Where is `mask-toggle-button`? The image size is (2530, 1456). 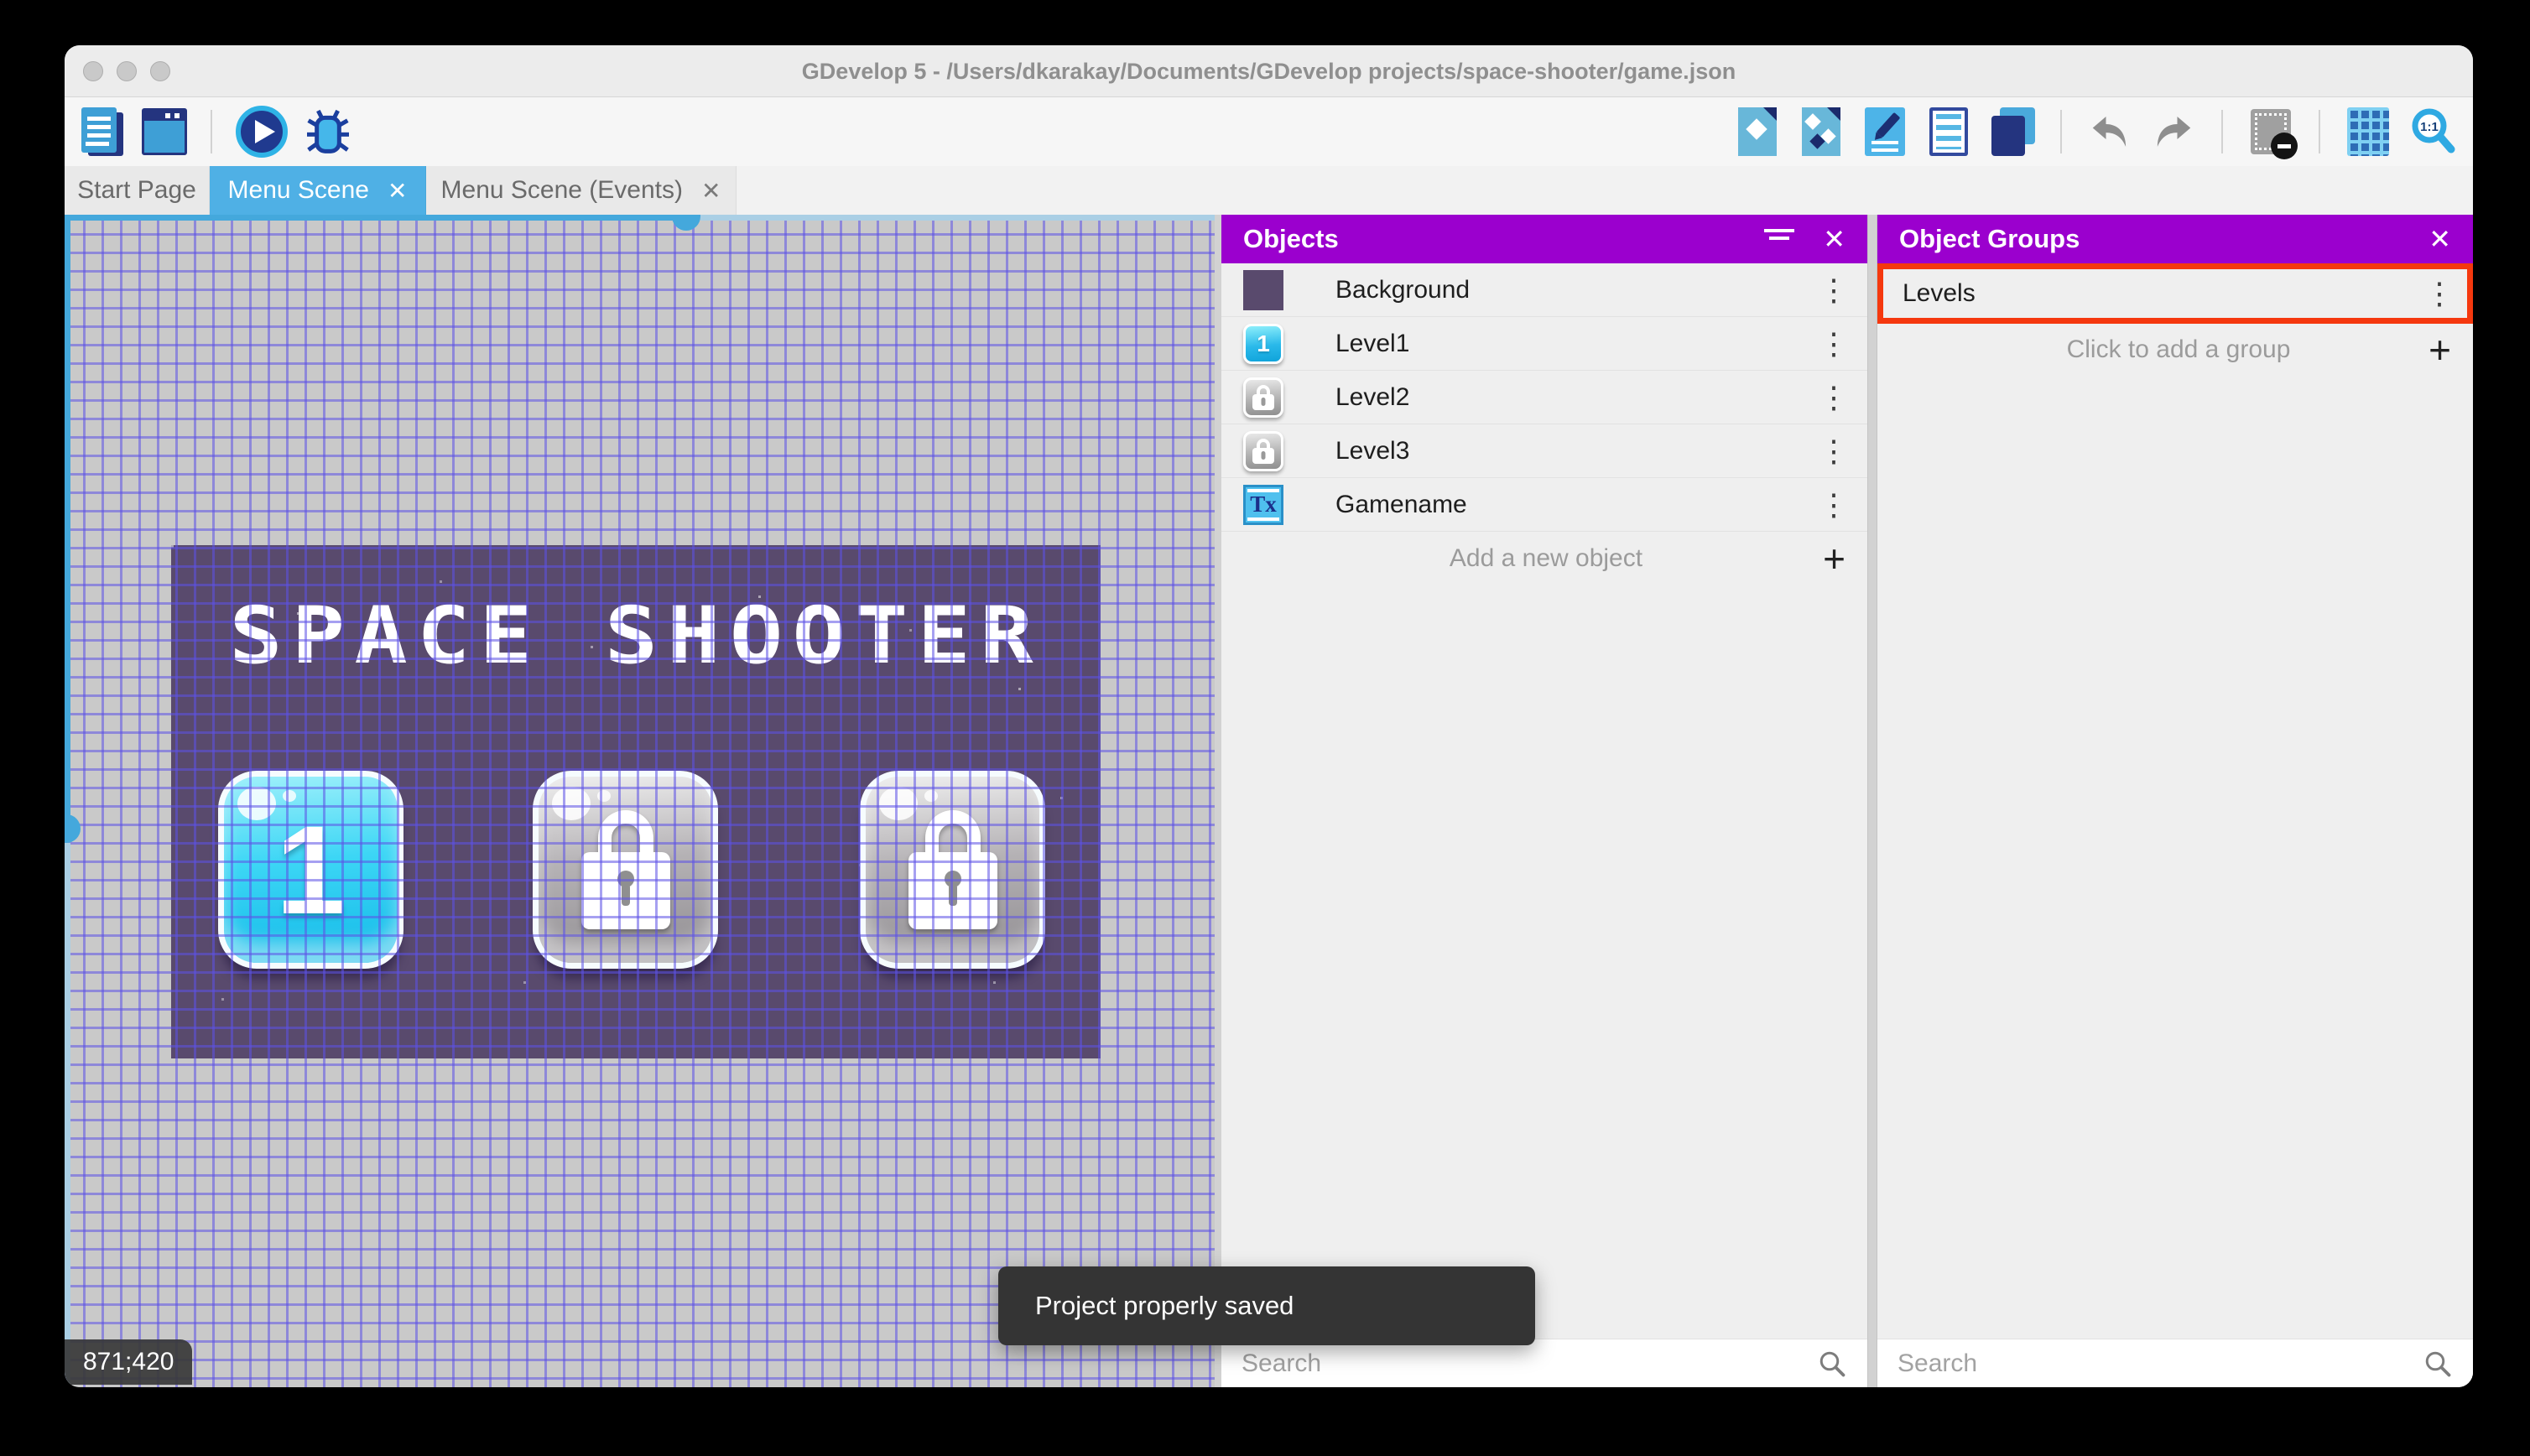
mask-toggle-button is located at coordinates (2273, 131).